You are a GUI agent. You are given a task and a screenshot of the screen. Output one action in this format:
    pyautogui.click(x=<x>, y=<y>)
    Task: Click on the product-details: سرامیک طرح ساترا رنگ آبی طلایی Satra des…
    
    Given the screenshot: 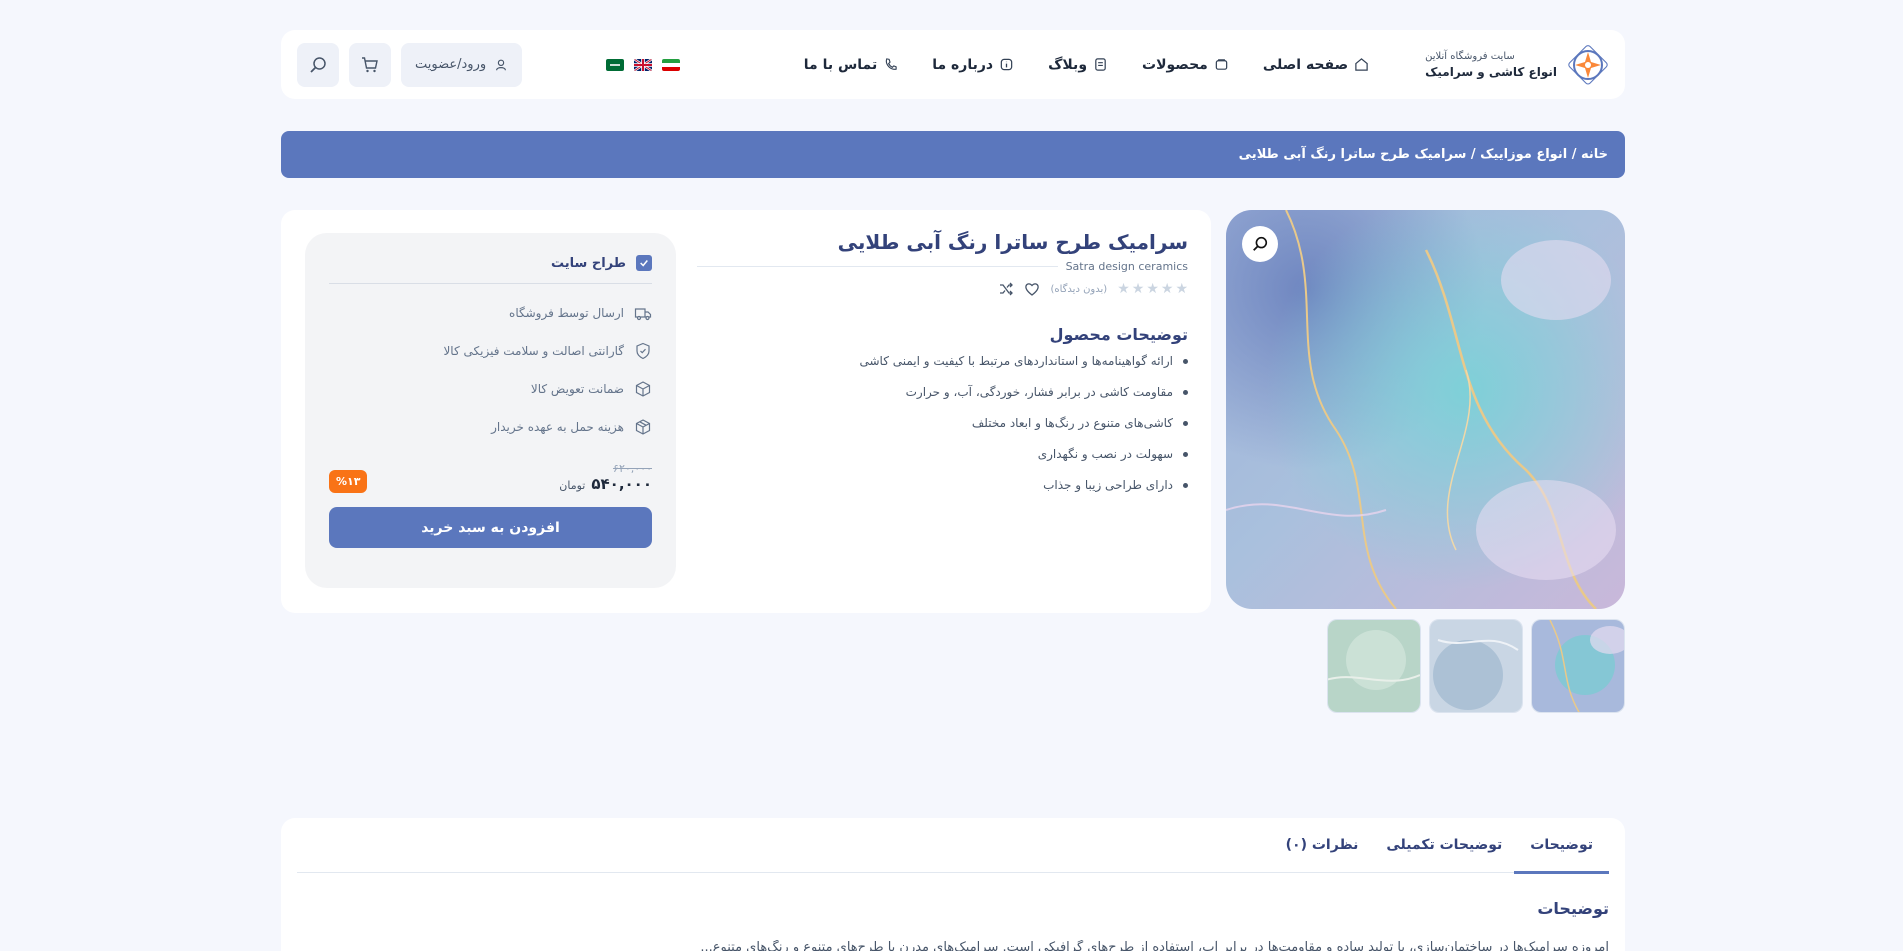 What is the action you would take?
    pyautogui.click(x=942, y=369)
    